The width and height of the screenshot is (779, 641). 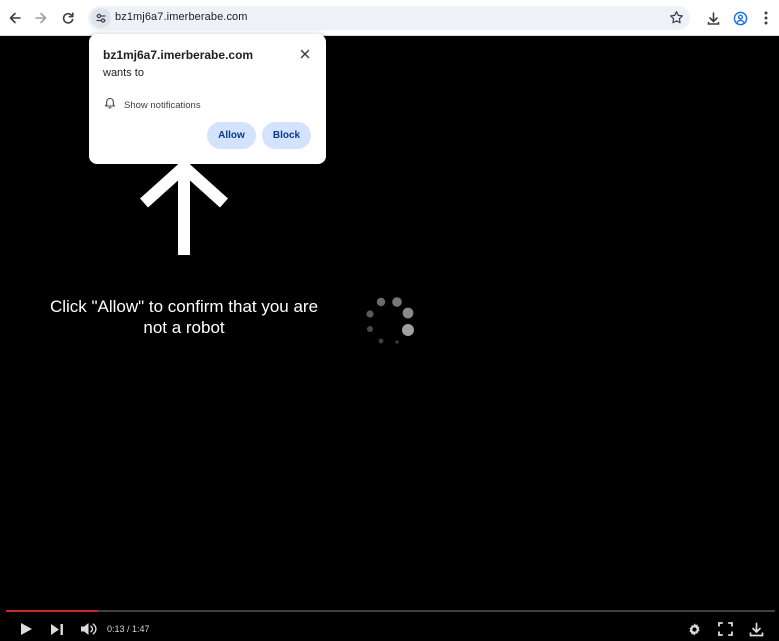 I want to click on address-bar: bz1mj6a7.imerberabe.com, so click(x=389, y=18).